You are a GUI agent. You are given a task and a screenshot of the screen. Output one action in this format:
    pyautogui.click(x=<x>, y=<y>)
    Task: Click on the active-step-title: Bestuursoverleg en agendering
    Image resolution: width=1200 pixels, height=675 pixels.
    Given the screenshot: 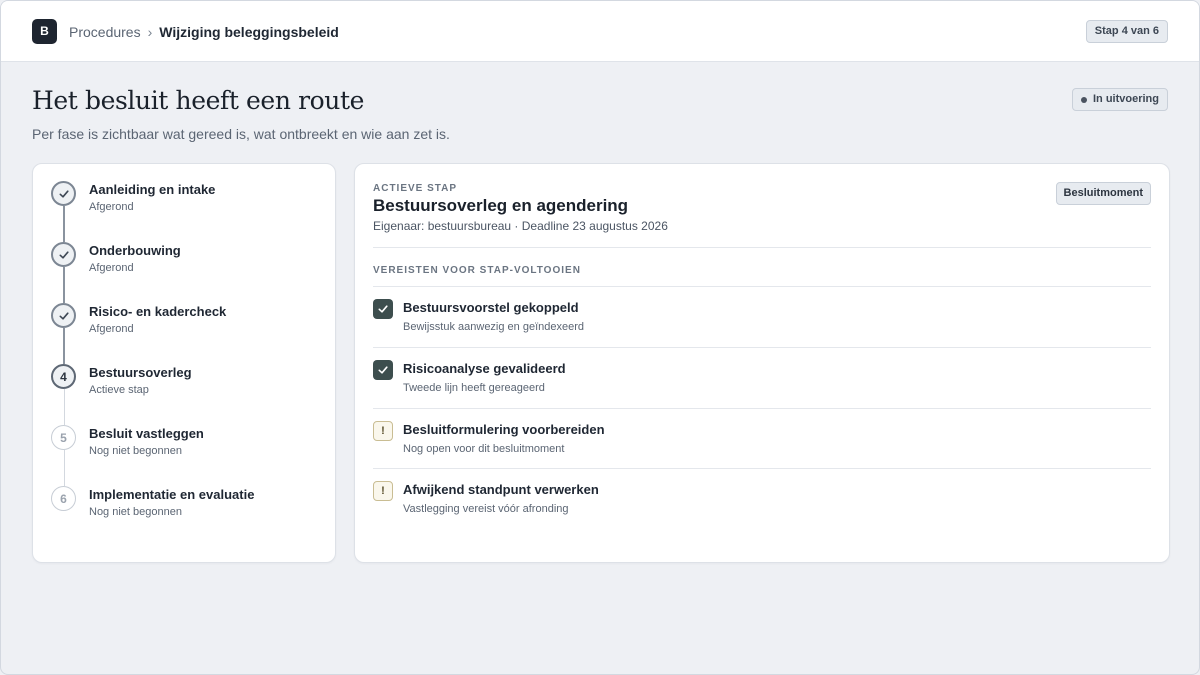 What is the action you would take?
    pyautogui.click(x=501, y=205)
    